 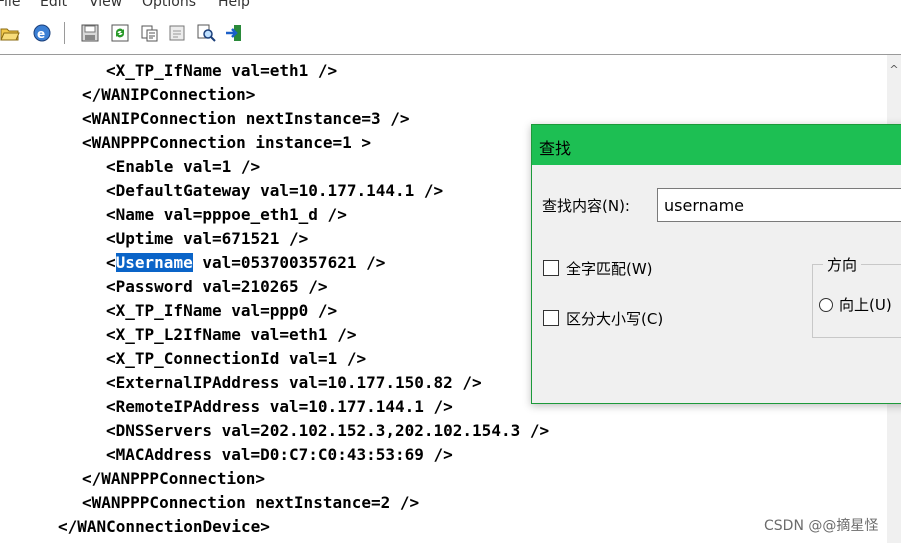 I want to click on code-line: <X_TP_IfName val=ppp0 />, so click(x=222, y=310).